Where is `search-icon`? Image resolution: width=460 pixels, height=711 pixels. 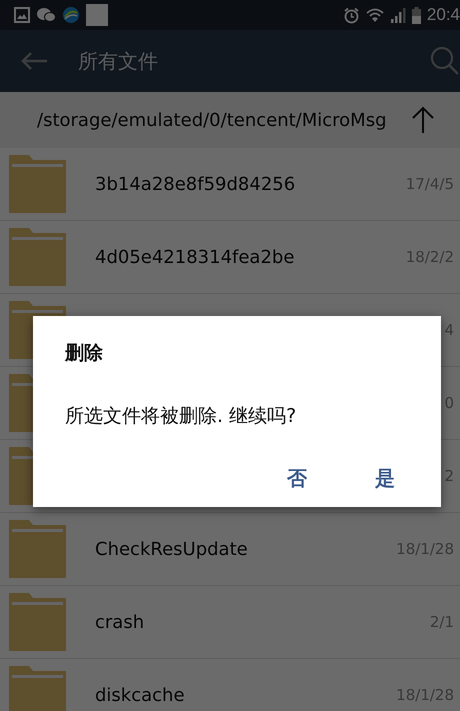
search-icon is located at coordinates (444, 61).